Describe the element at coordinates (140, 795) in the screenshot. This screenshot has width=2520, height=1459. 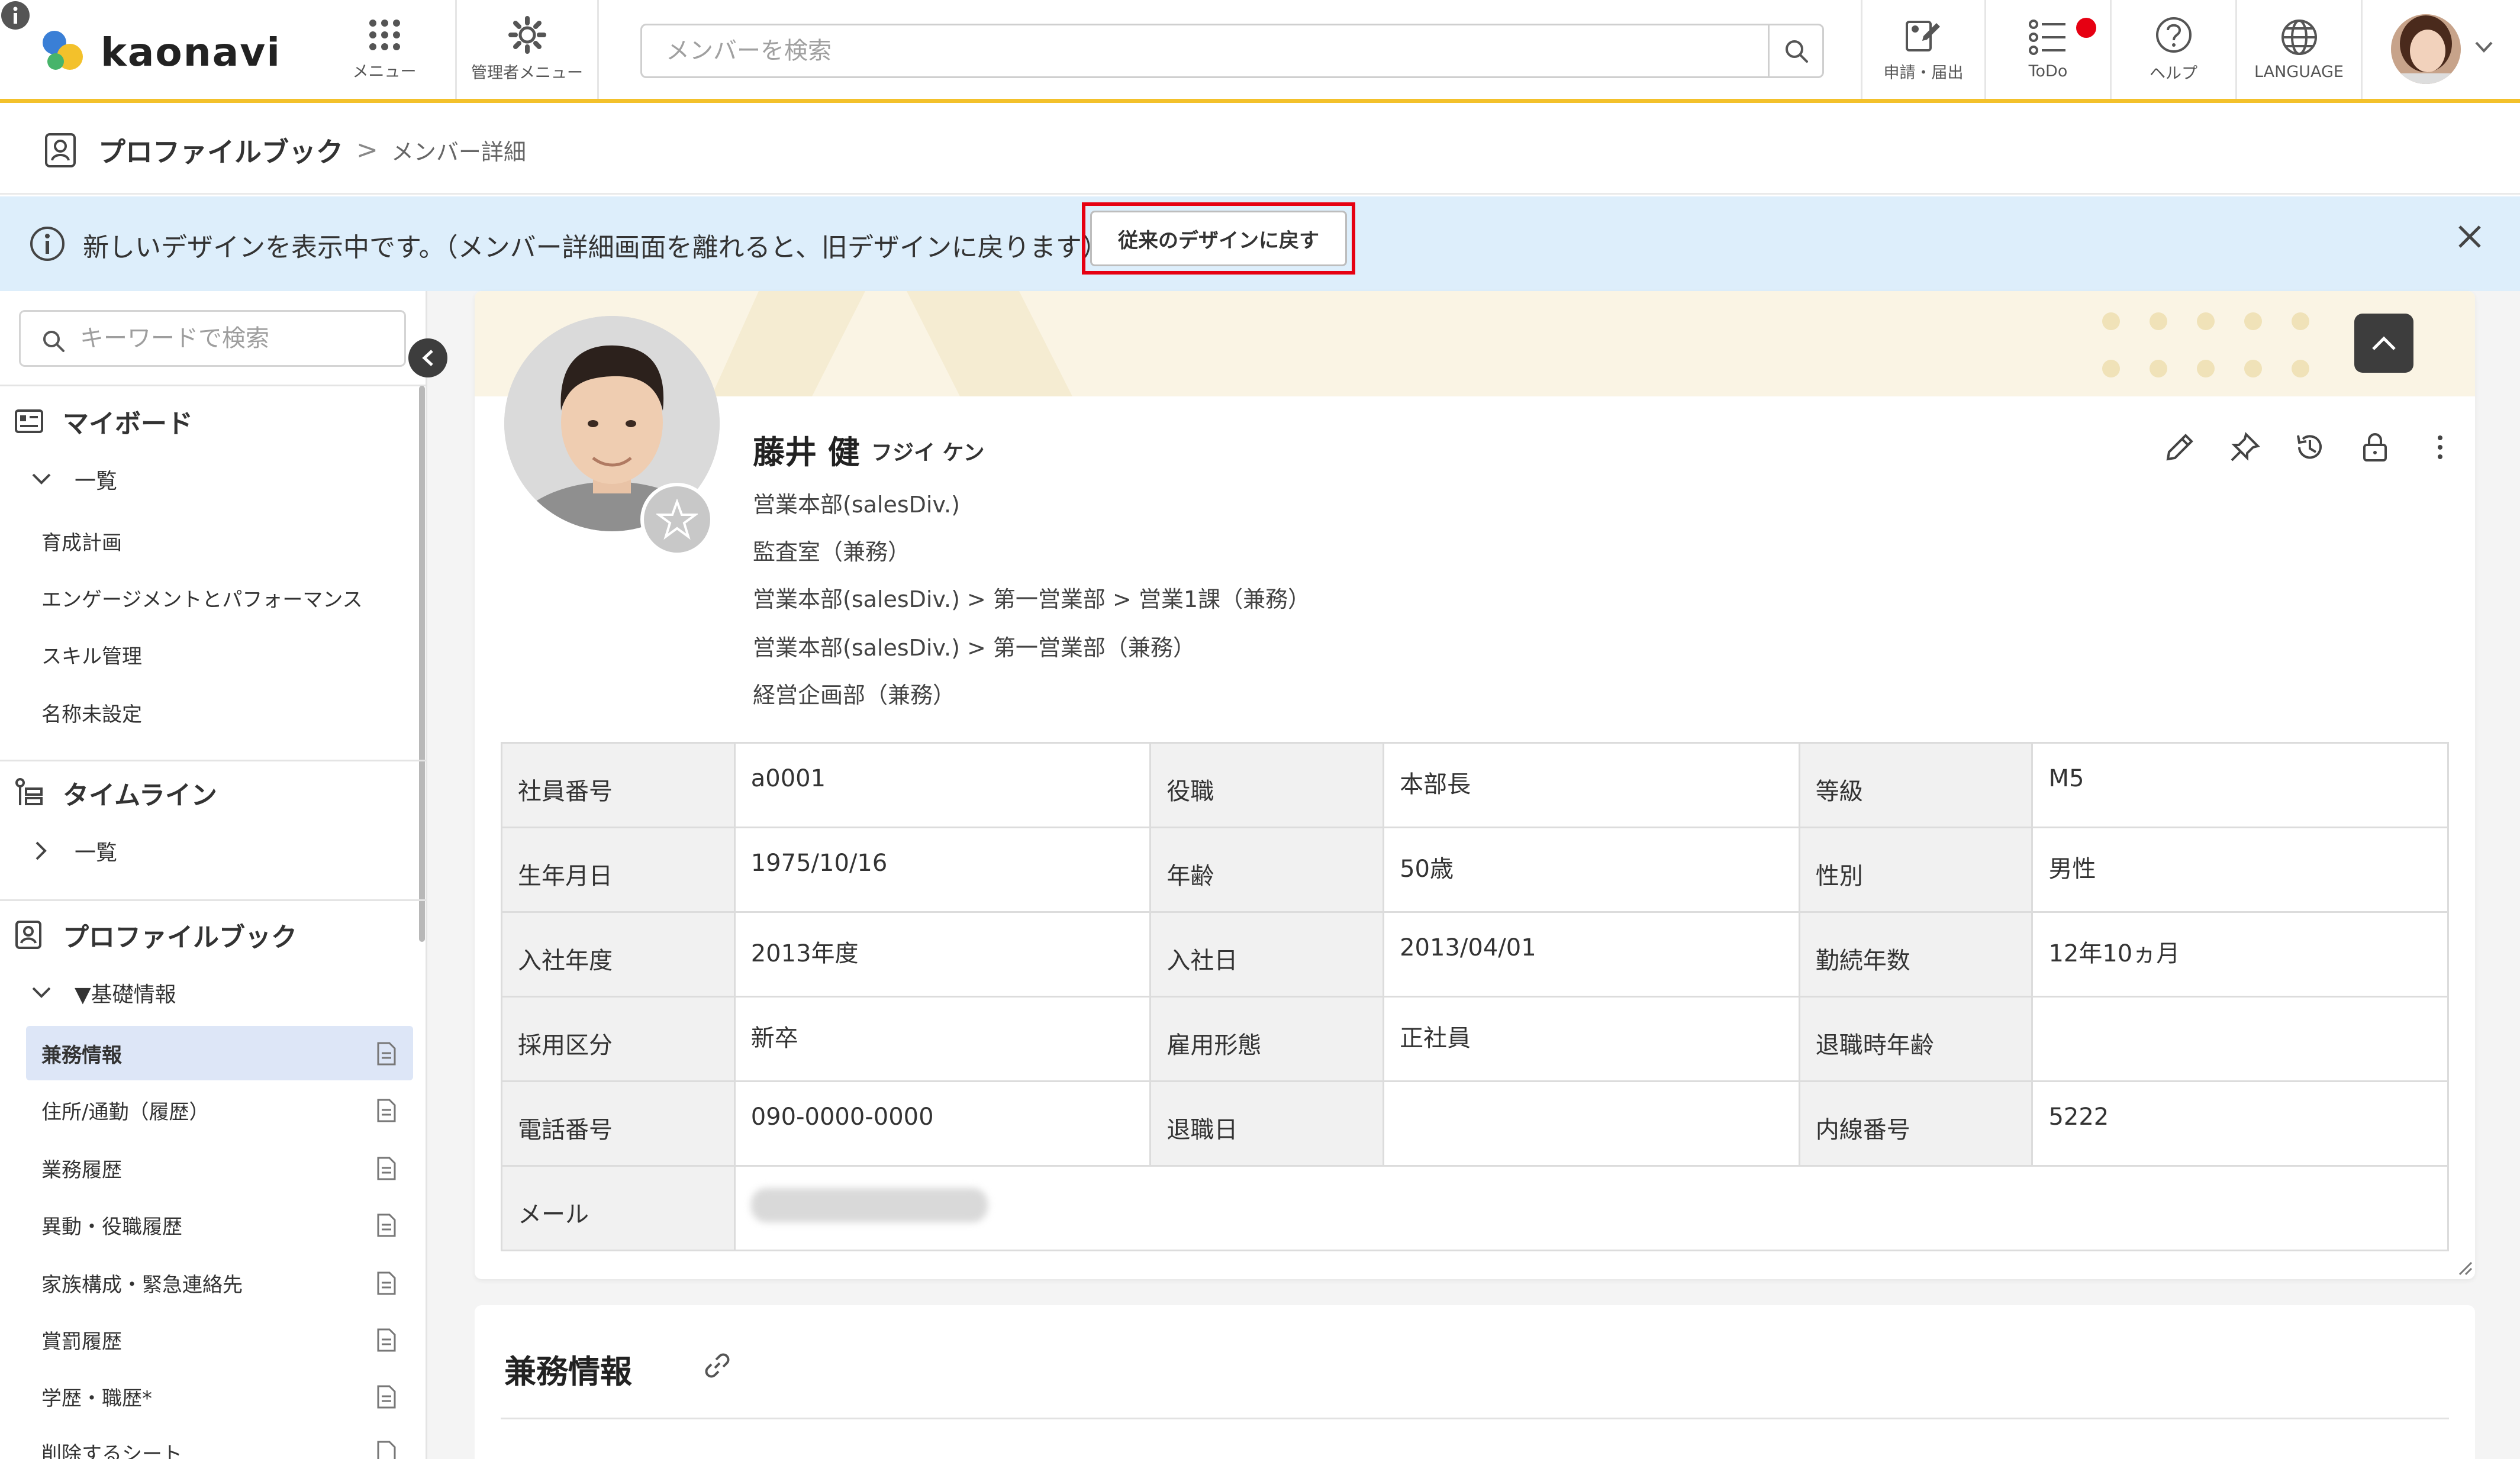
I see `sidebar-section-title: タイムライン` at that location.